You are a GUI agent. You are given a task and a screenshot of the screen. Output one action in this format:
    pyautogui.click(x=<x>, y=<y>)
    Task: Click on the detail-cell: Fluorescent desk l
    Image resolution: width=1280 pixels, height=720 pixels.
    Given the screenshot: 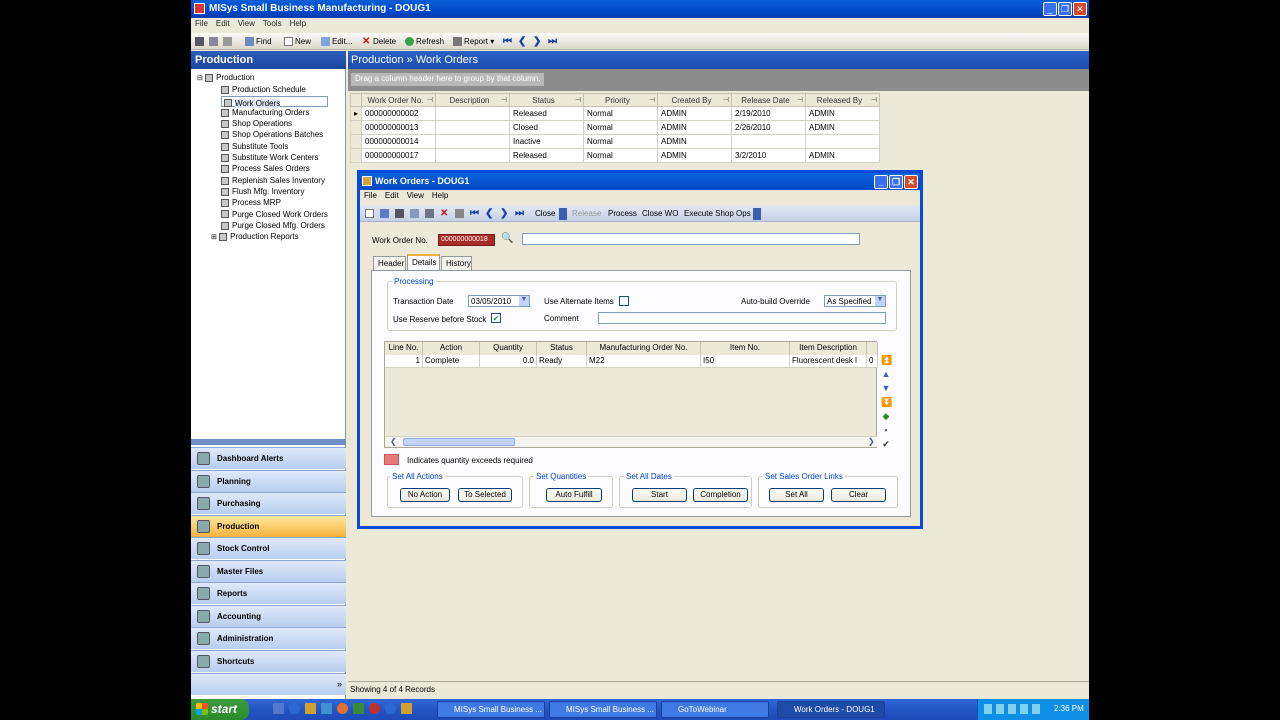 What is the action you would take?
    pyautogui.click(x=828, y=361)
    